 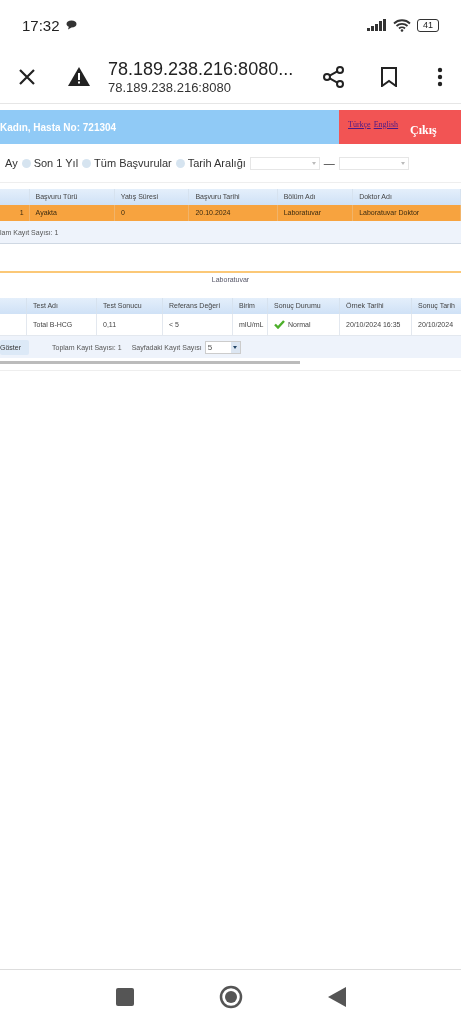 I want to click on patient-info: Kadın, Hasta No: 721304, so click(x=58, y=127).